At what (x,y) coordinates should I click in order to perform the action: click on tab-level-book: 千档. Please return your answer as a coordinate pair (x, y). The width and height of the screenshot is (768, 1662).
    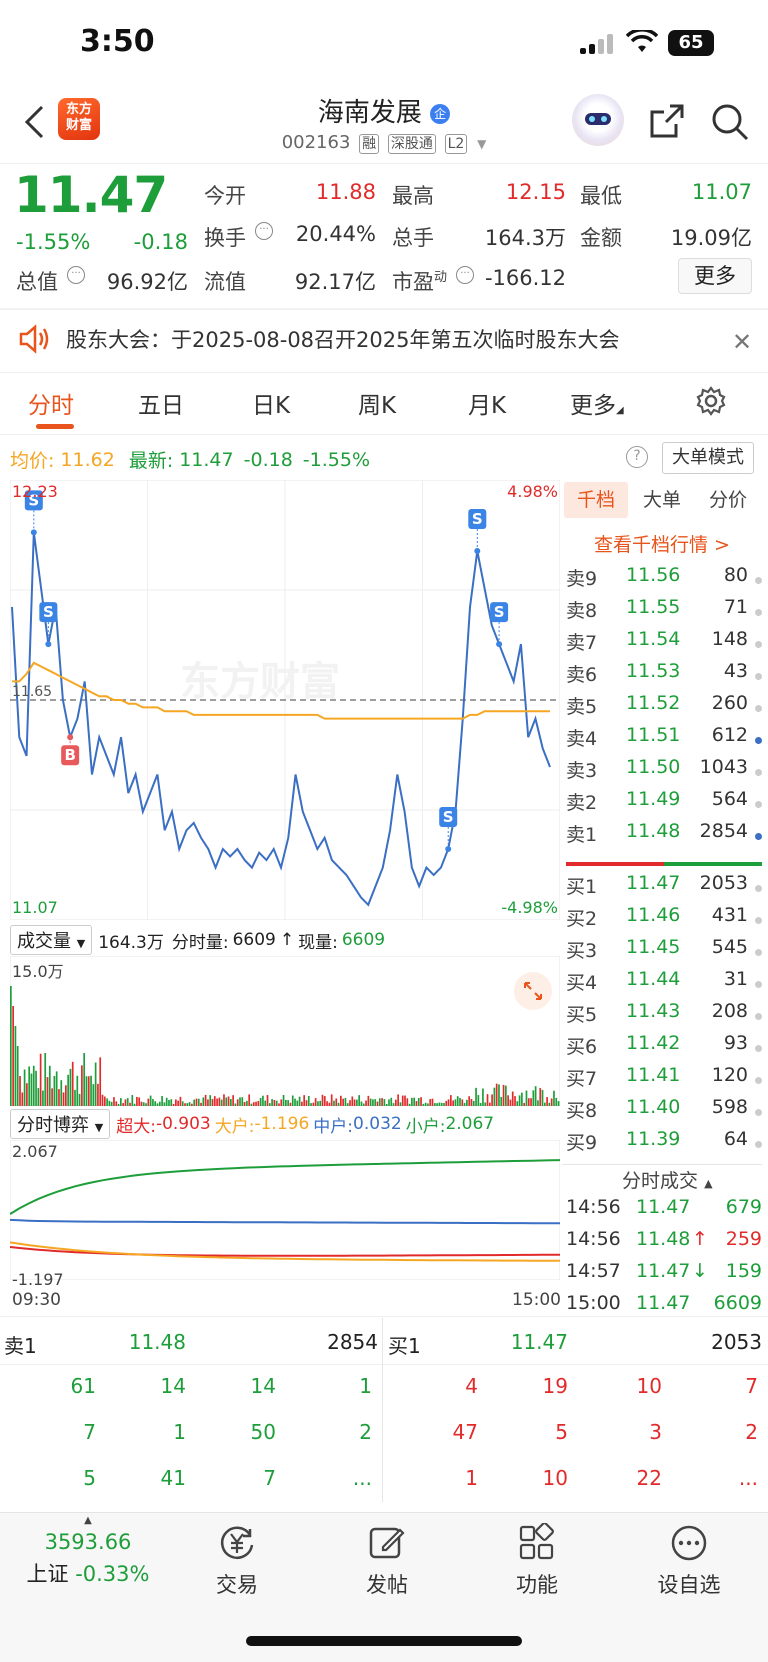
    Looking at the image, I should click on (596, 500).